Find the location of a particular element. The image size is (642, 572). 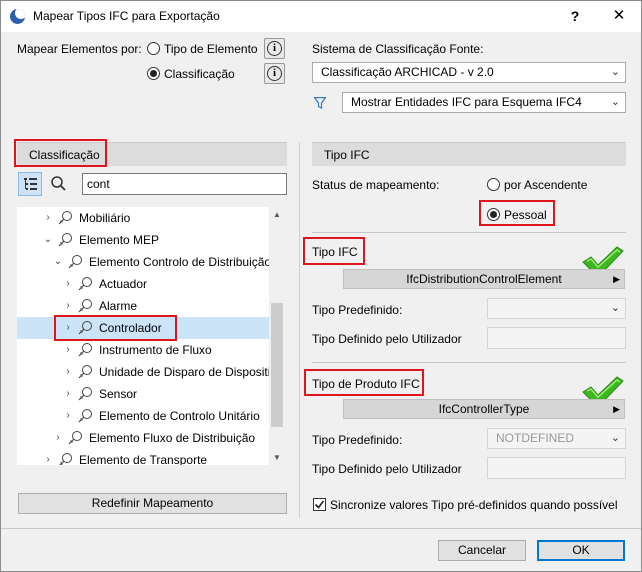

search-icon is located at coordinates (58, 183).